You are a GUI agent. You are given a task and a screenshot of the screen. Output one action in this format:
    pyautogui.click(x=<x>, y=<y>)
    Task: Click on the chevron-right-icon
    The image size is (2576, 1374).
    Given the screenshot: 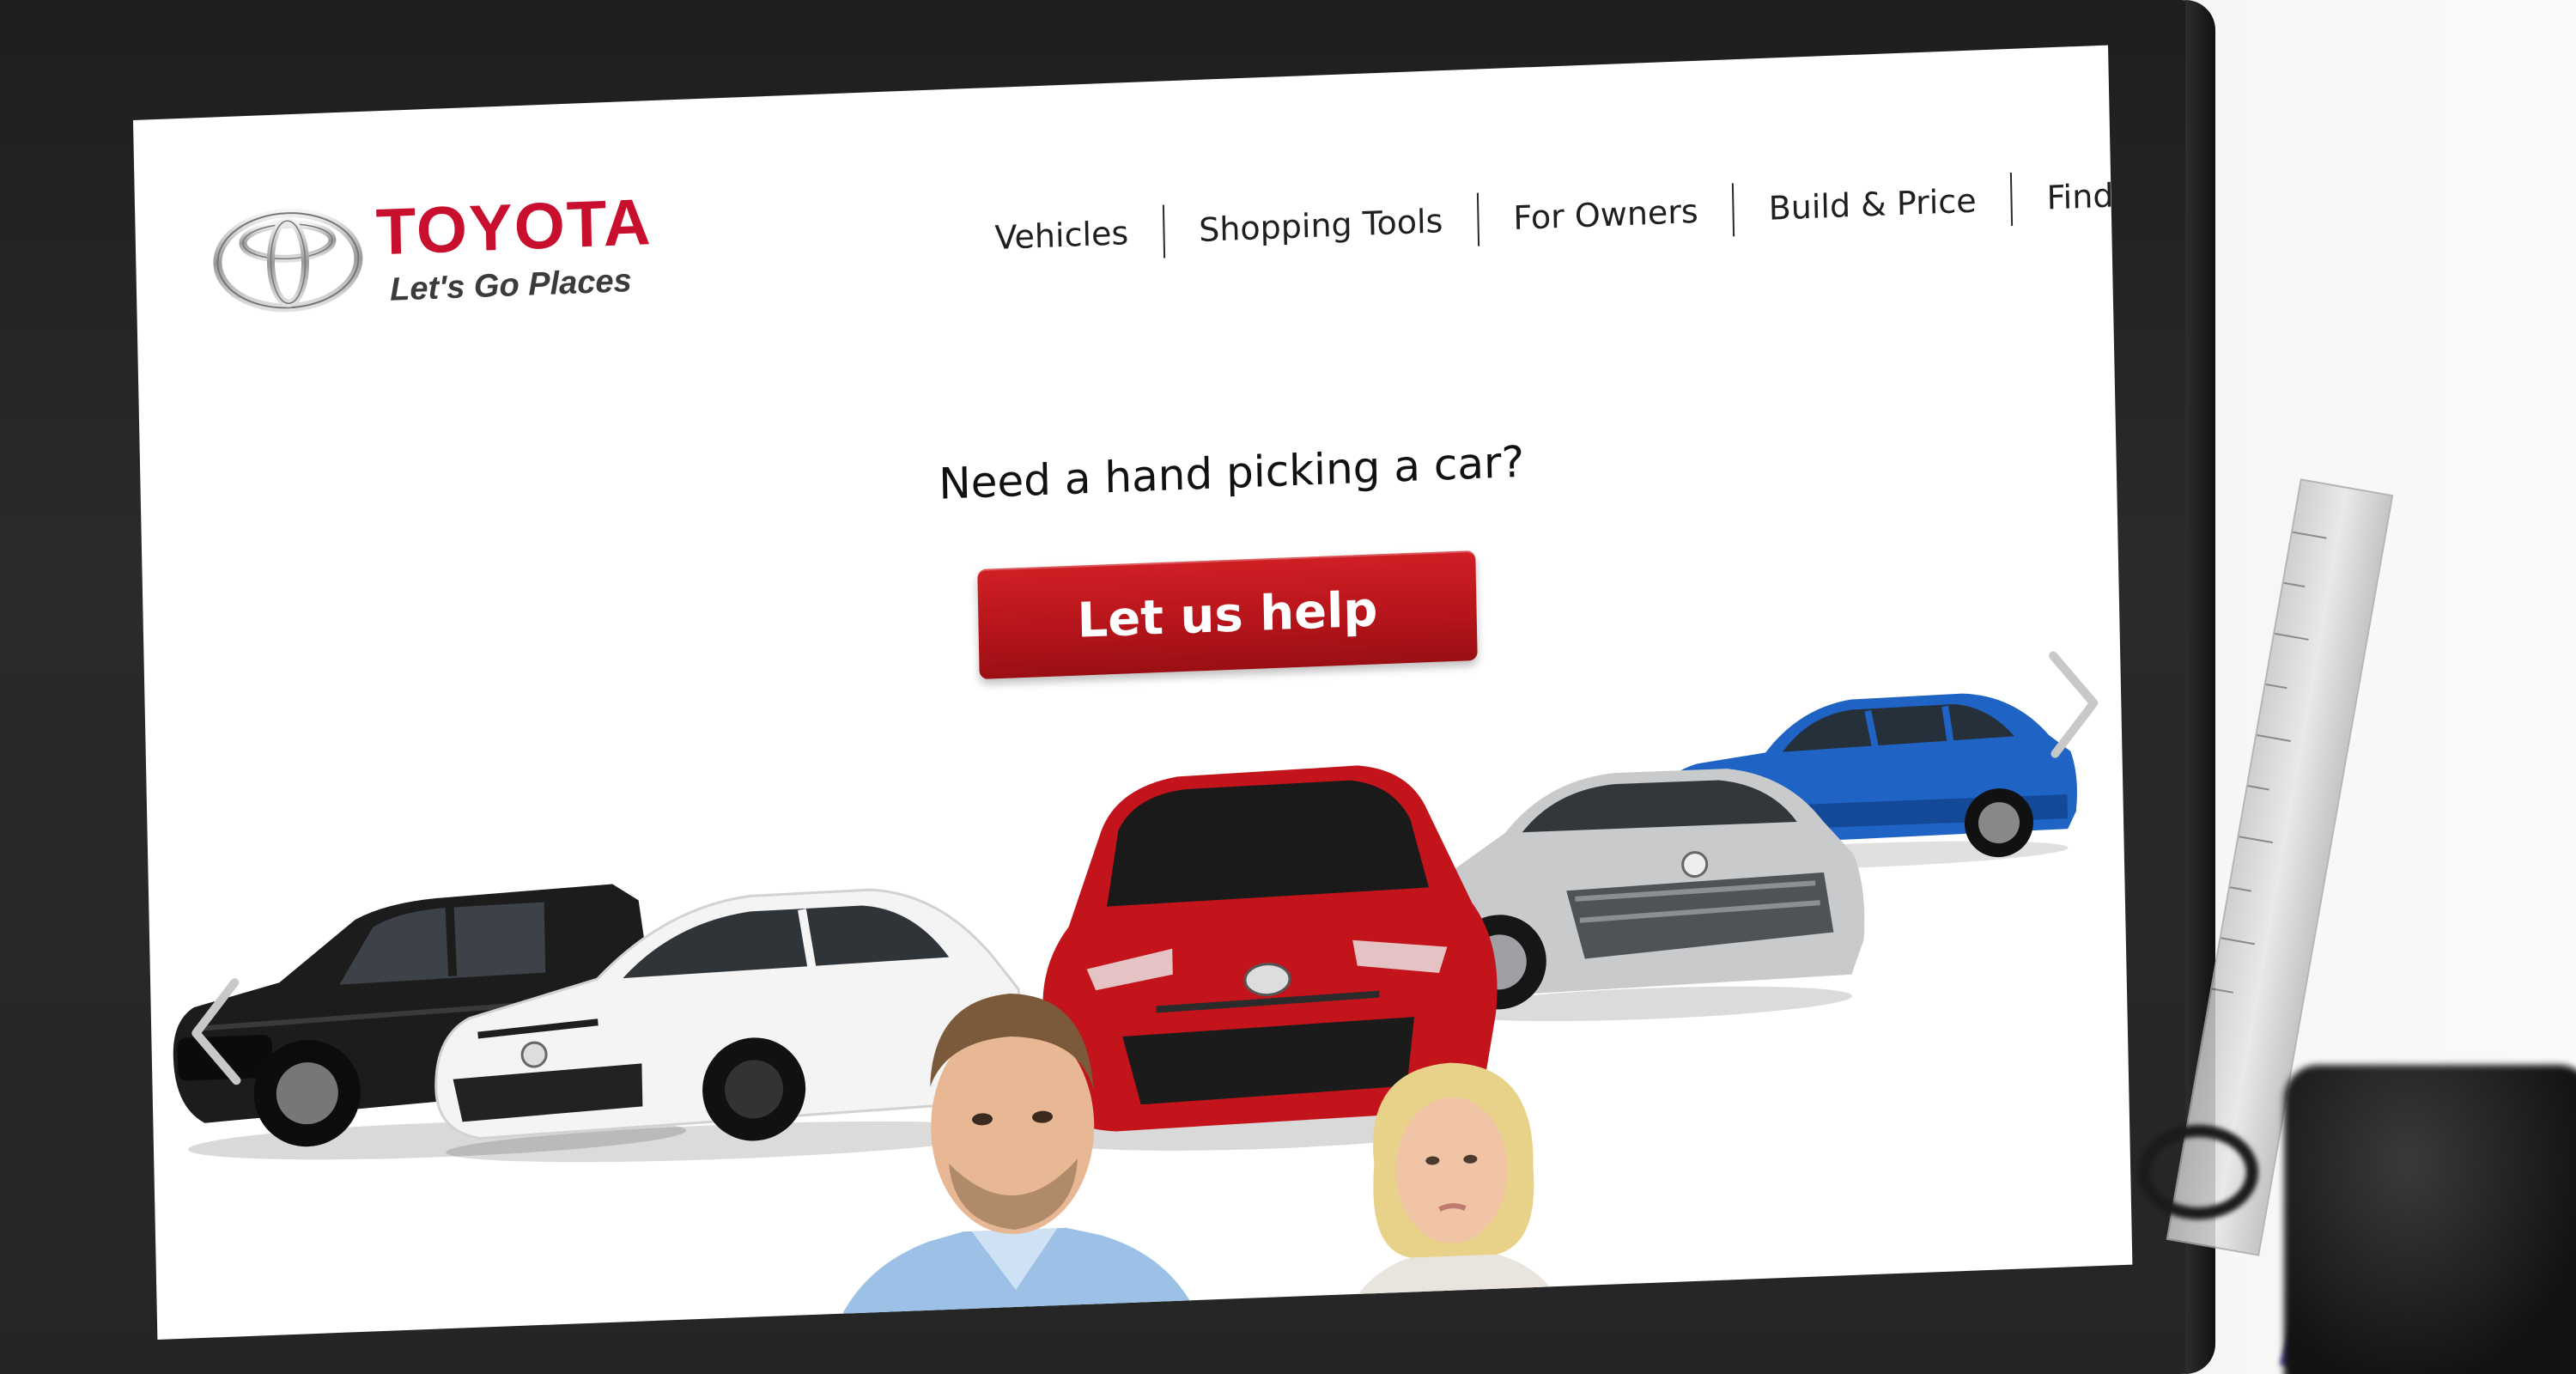 What is the action you would take?
    pyautogui.click(x=2074, y=704)
    